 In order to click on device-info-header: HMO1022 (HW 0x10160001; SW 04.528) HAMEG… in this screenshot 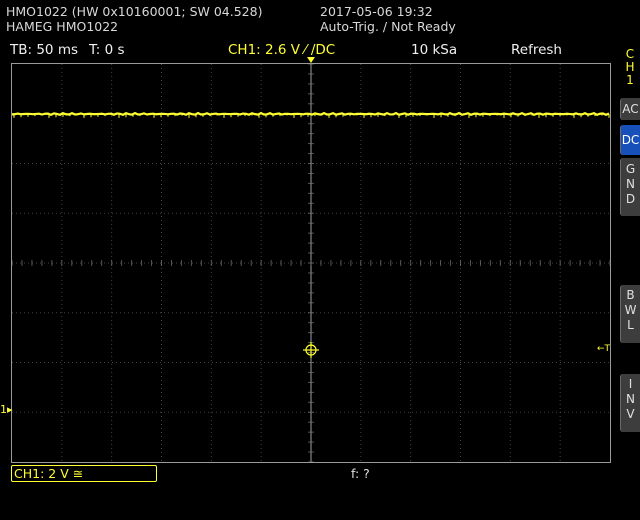, I will do `click(320, 19)`.